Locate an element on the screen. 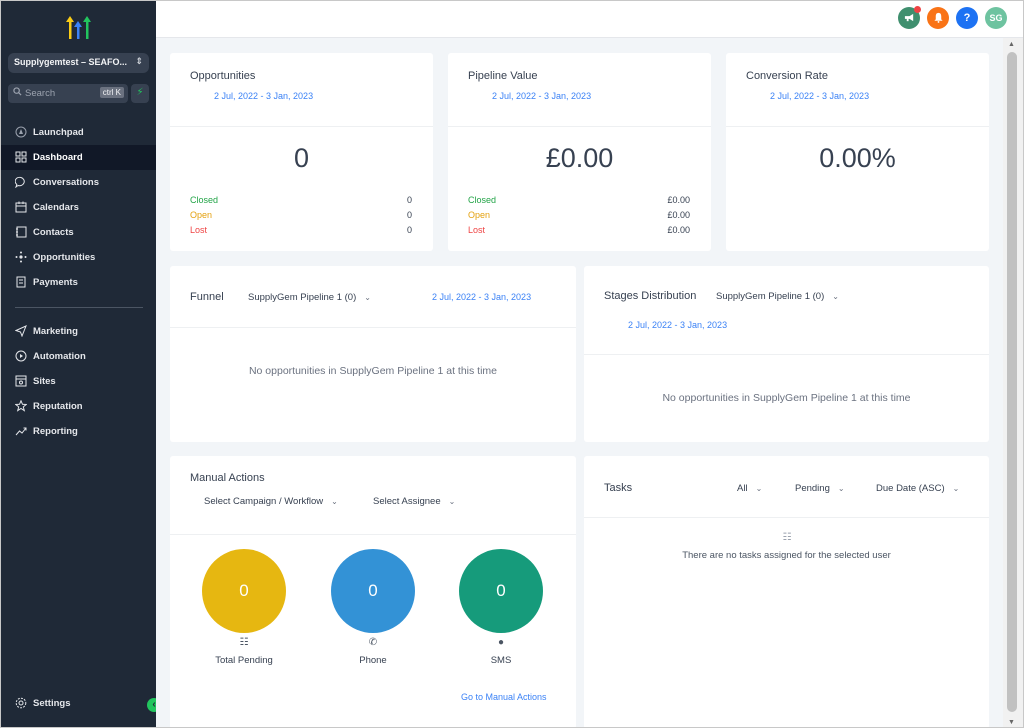 The image size is (1024, 728). search-input: Search ctrl K is located at coordinates (68, 93).